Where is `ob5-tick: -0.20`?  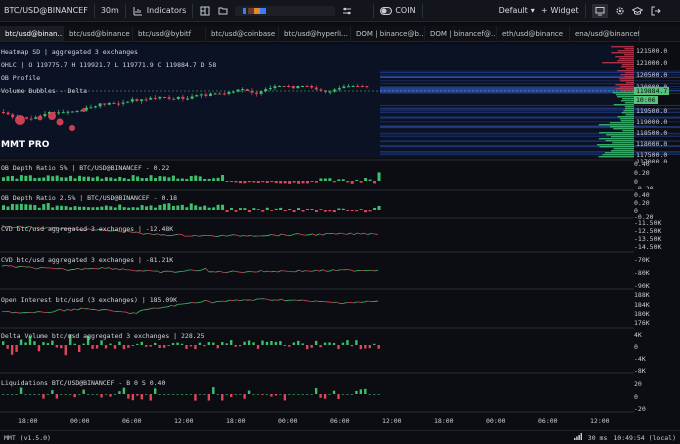
ob5-tick: -0.20 is located at coordinates (644, 187).